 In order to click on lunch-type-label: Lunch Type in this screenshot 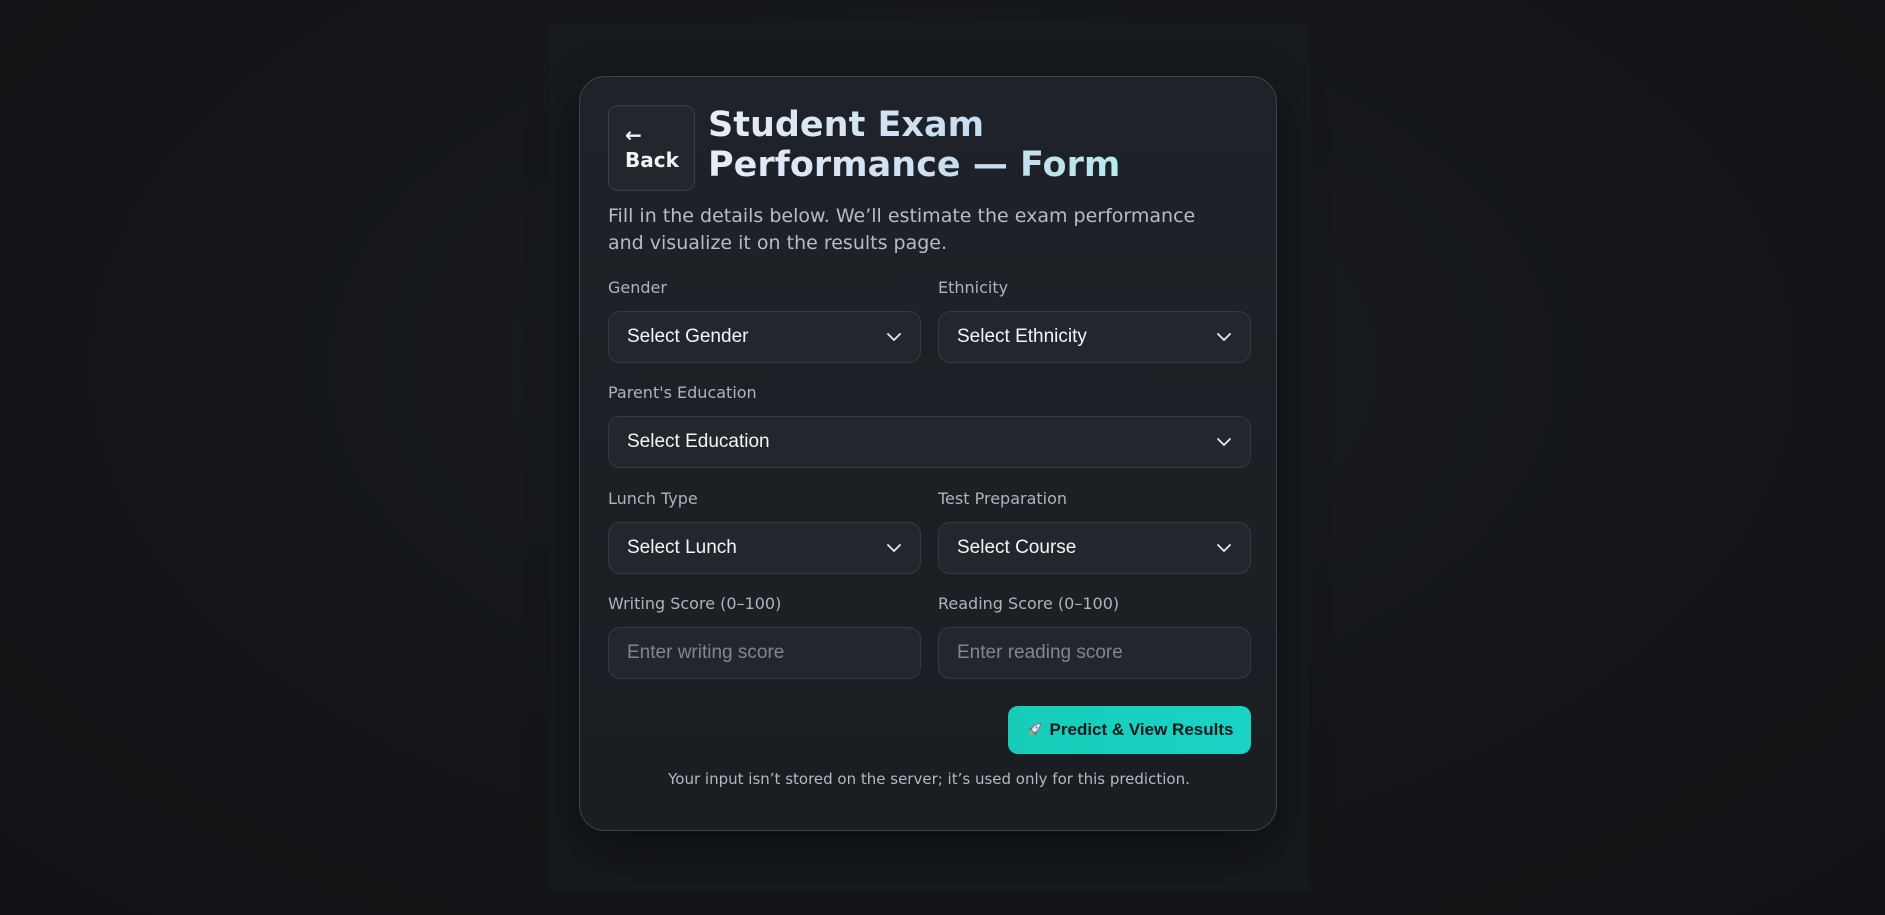, I will do `click(653, 498)`.